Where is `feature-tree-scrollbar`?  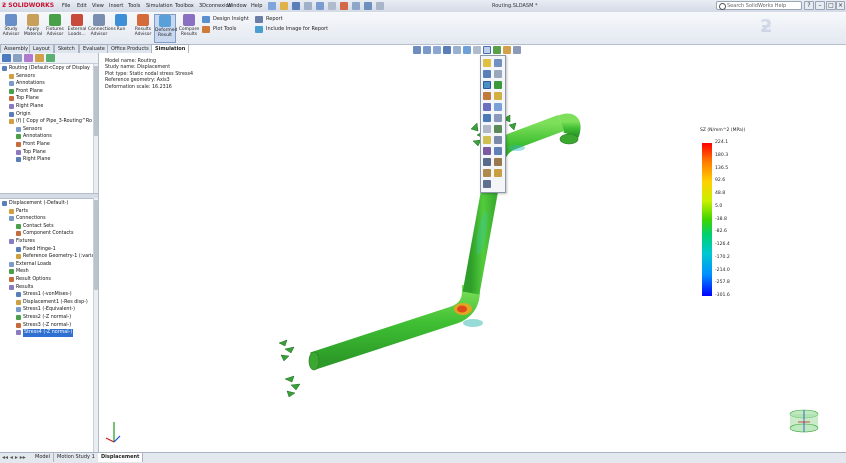
feature-tree-scrollbar is located at coordinates (95, 128).